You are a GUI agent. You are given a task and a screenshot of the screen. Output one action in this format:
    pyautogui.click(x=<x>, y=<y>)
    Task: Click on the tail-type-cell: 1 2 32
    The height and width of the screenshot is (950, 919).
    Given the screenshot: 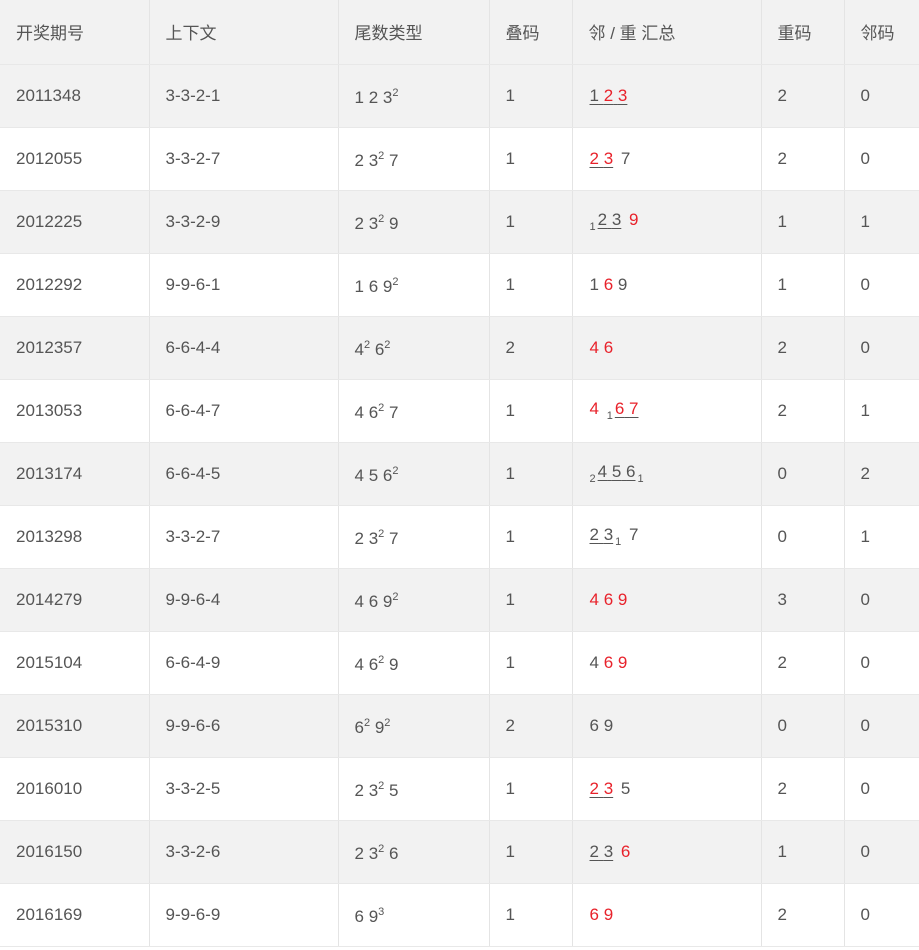 What is the action you would take?
    pyautogui.click(x=414, y=96)
    